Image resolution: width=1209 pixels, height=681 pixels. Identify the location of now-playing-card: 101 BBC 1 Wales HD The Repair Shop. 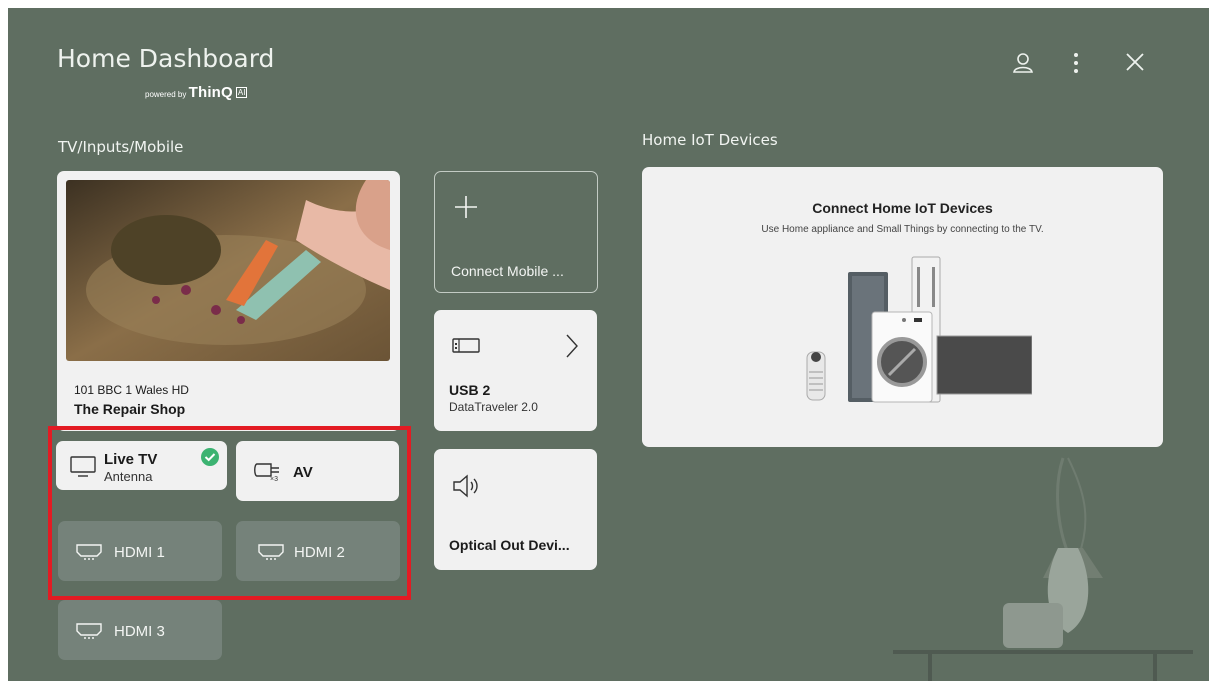
(228, 301).